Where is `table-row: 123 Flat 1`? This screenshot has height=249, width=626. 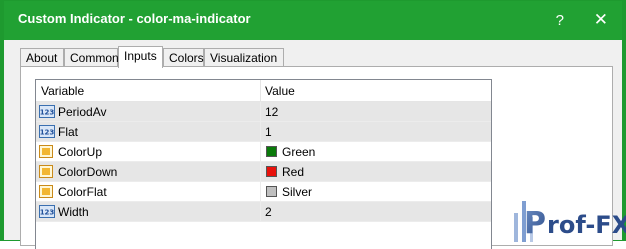 table-row: 123 Flat 1 is located at coordinates (263, 132).